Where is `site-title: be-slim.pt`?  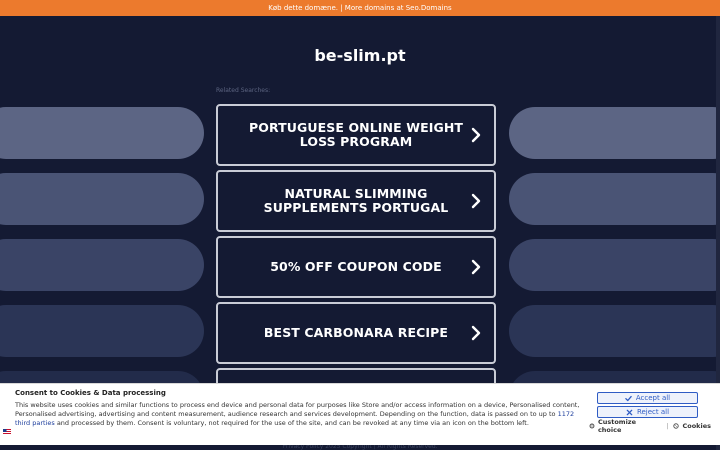 site-title: be-slim.pt is located at coordinates (360, 55).